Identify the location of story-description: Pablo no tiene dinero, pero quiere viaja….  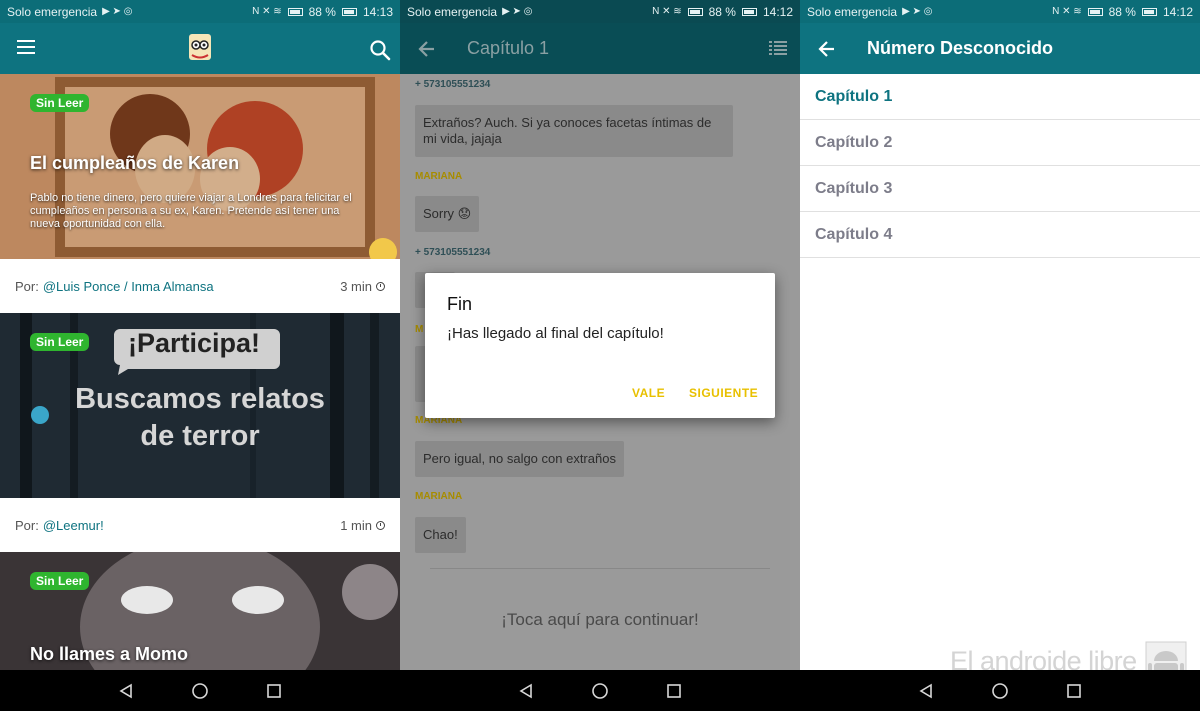
(191, 211).